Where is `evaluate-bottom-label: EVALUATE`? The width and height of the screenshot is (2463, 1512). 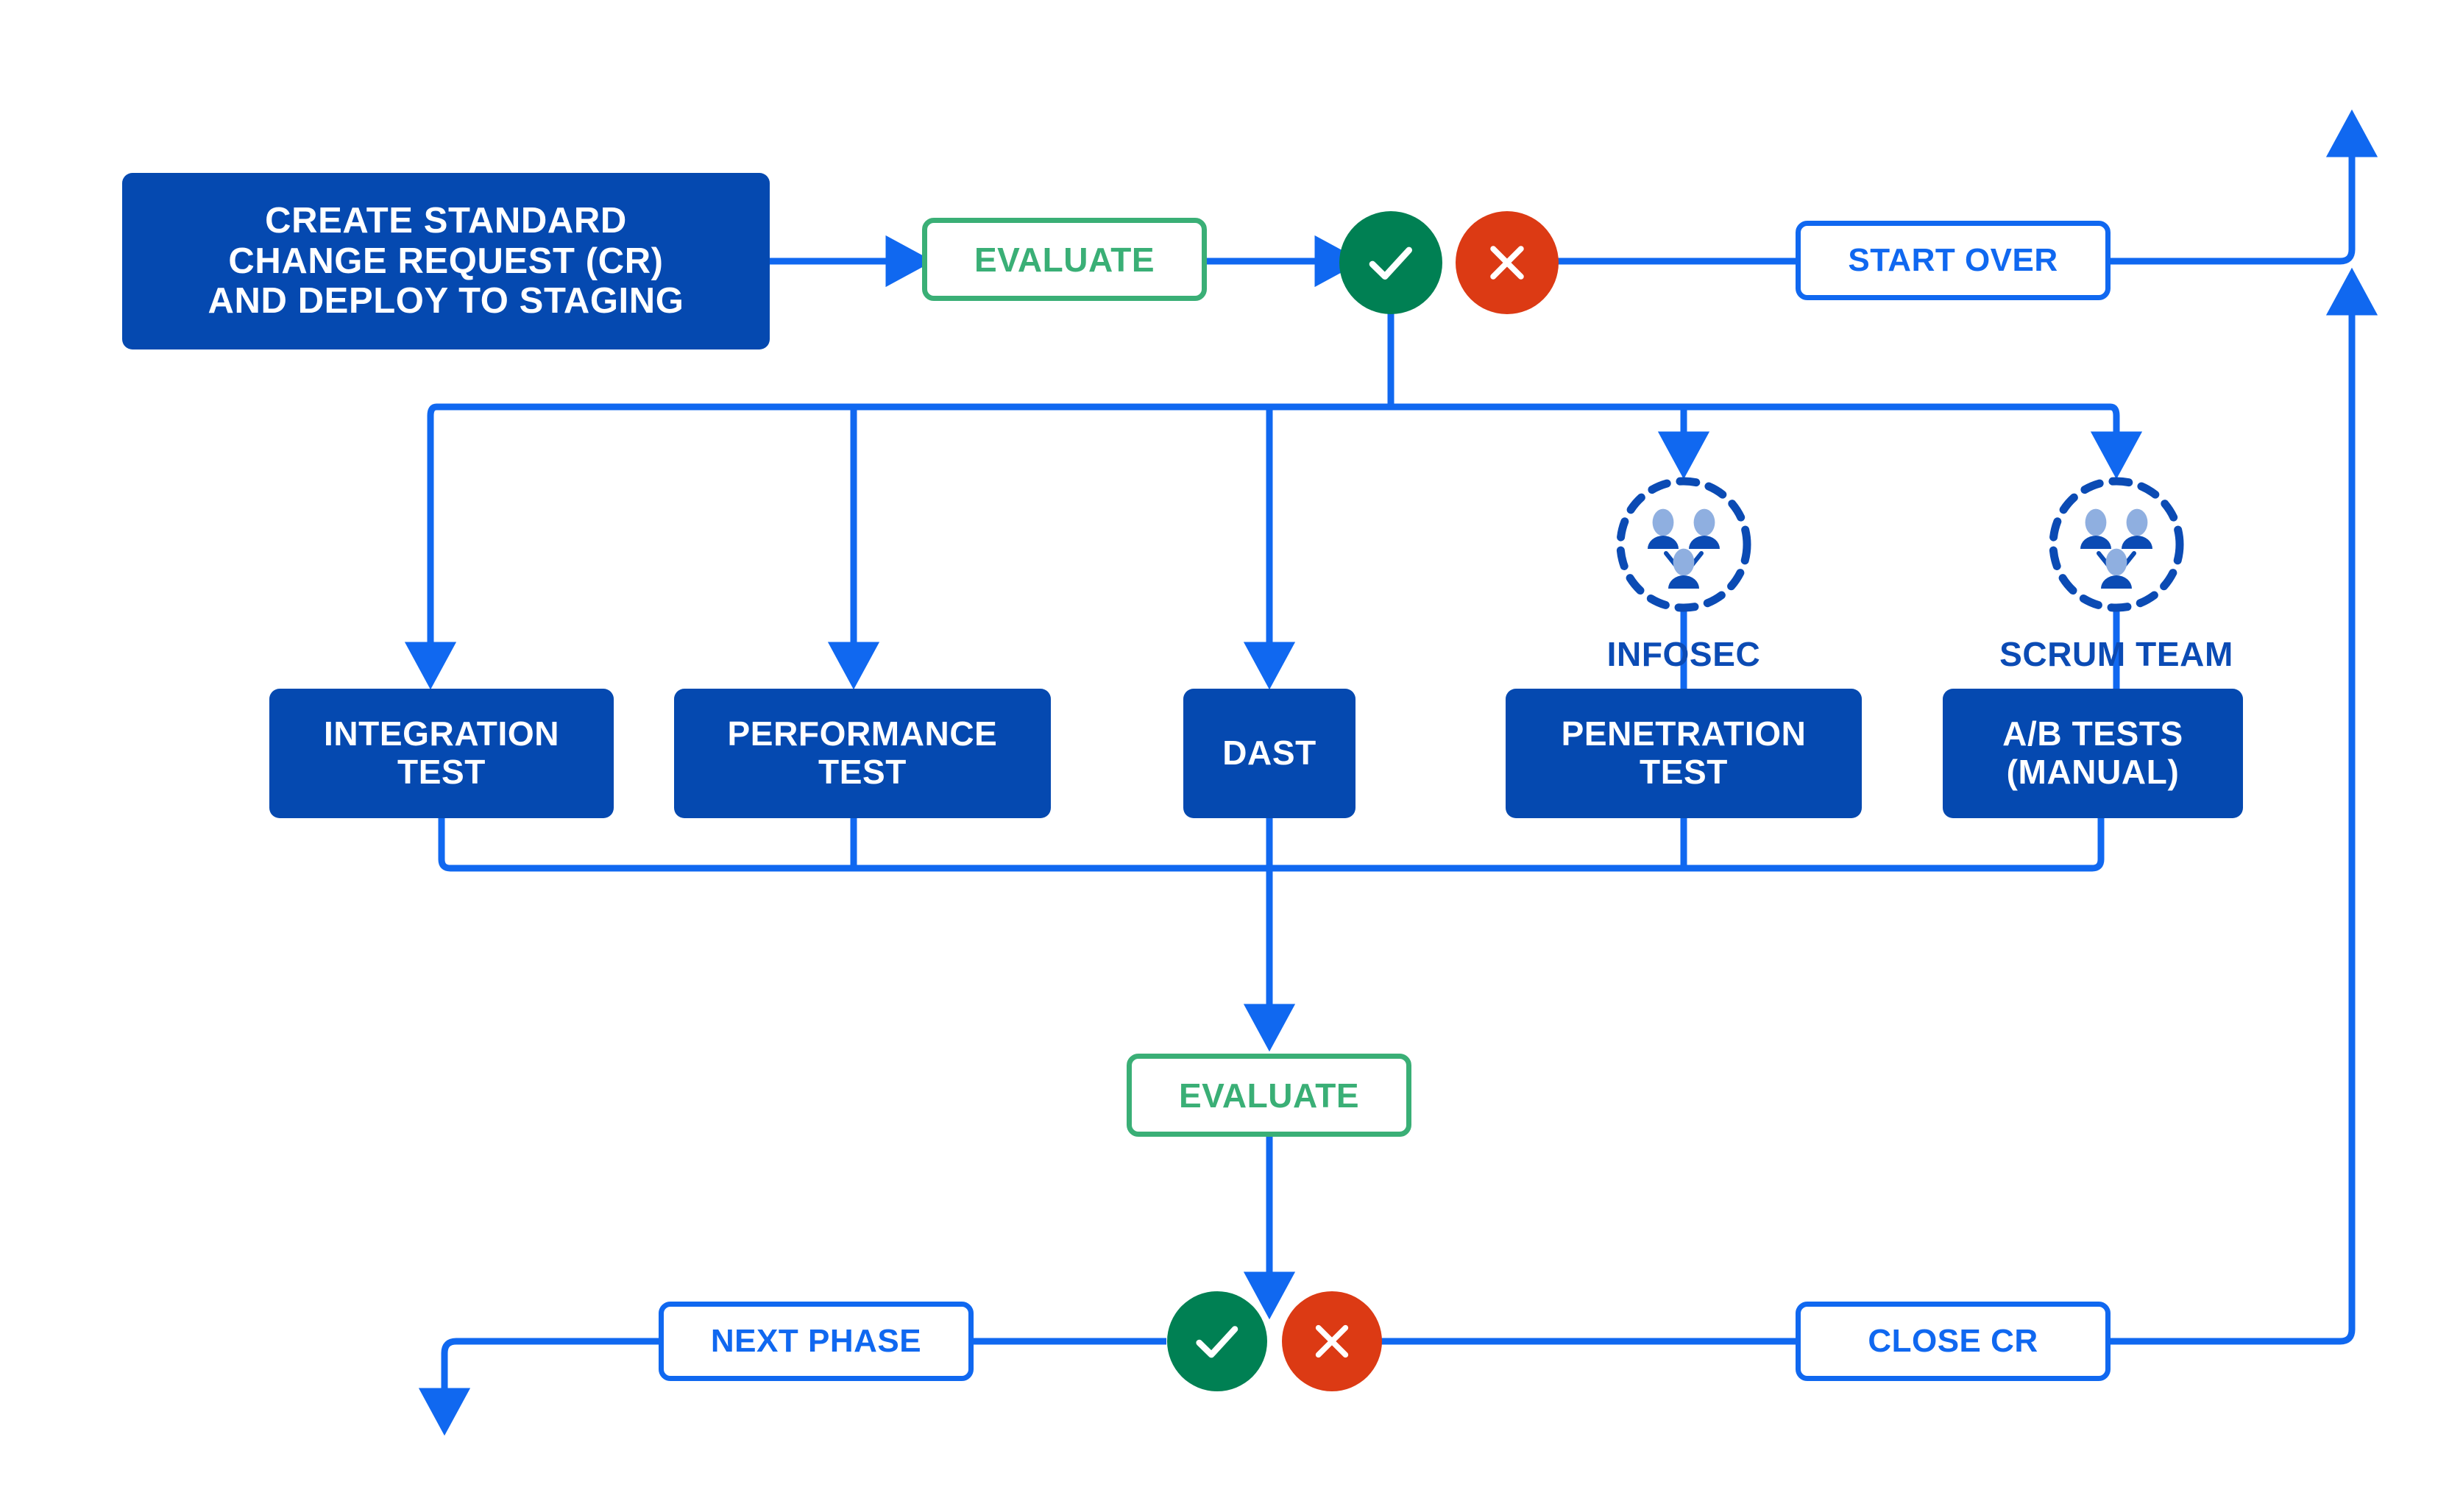
evaluate-bottom-label: EVALUATE is located at coordinates (1269, 1095).